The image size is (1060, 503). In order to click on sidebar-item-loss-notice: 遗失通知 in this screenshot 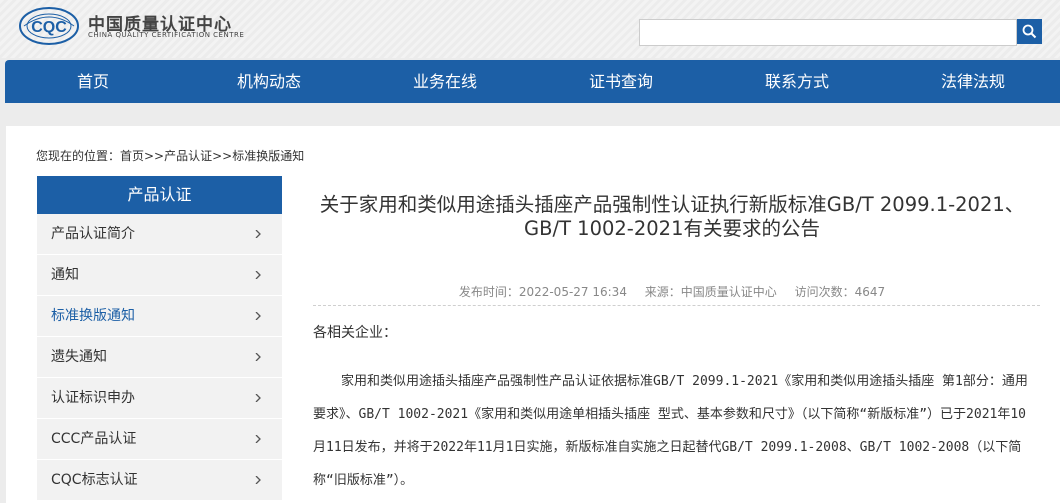, I will do `click(159, 357)`.